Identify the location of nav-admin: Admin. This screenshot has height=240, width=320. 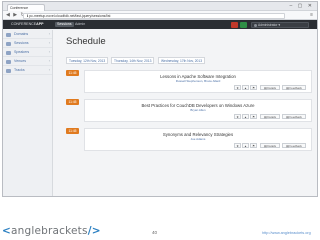
(80, 24).